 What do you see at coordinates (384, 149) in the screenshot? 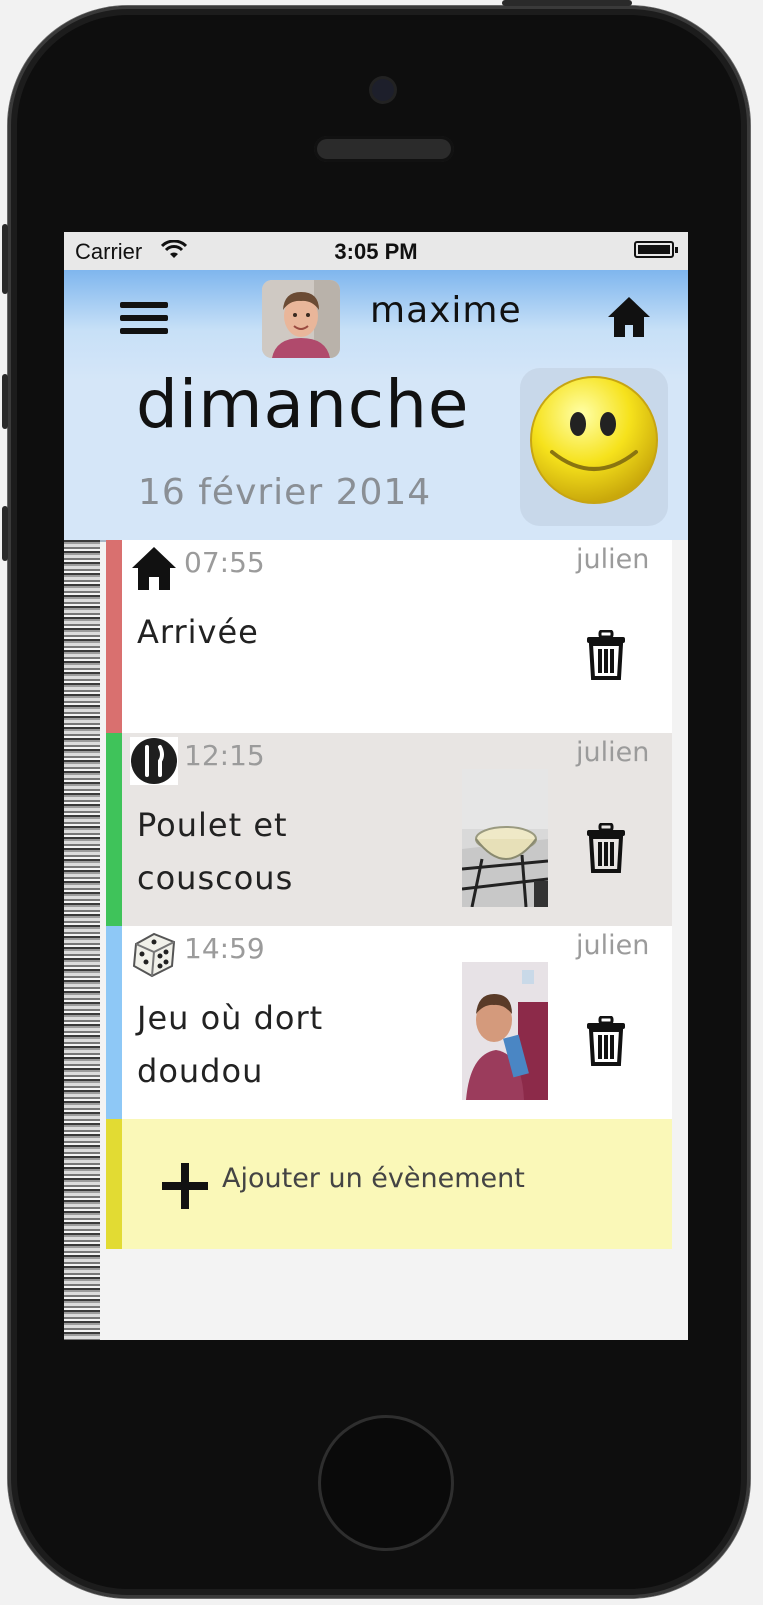
I see `earpiece-speaker` at bounding box center [384, 149].